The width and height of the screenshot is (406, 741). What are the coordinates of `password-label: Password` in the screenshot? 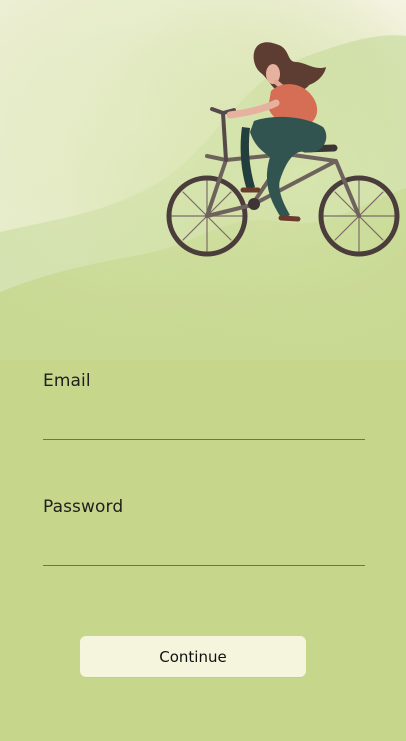 It's located at (83, 507).